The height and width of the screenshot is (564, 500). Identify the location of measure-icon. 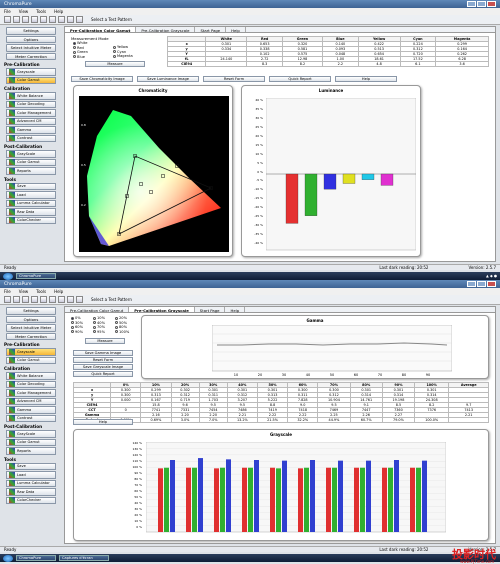
(43, 19).